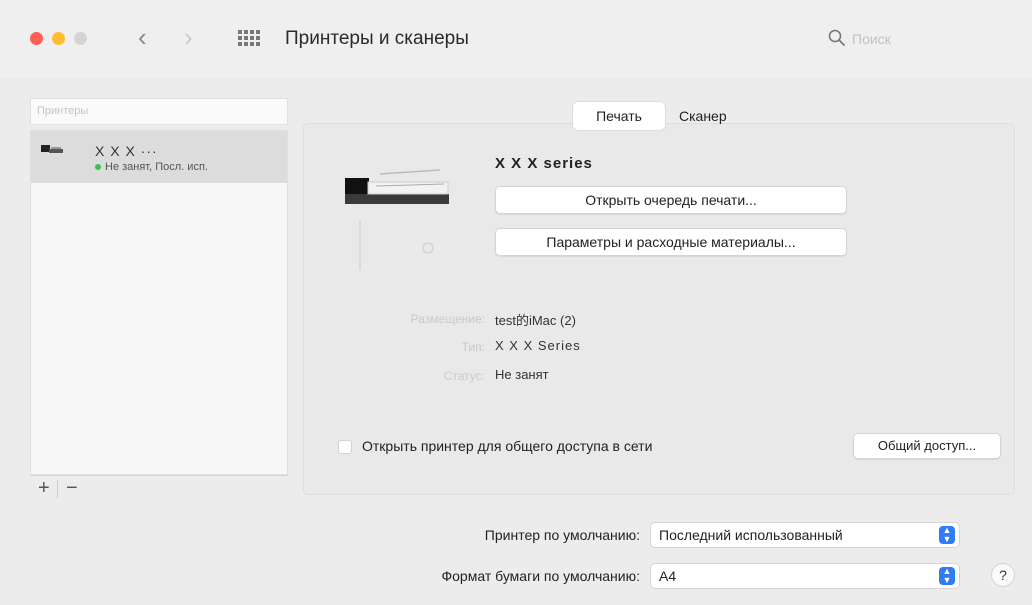 This screenshot has width=1032, height=605. What do you see at coordinates (541, 576) in the screenshot?
I see `default-paper-label: Формат бумаги по умолчанию:` at bounding box center [541, 576].